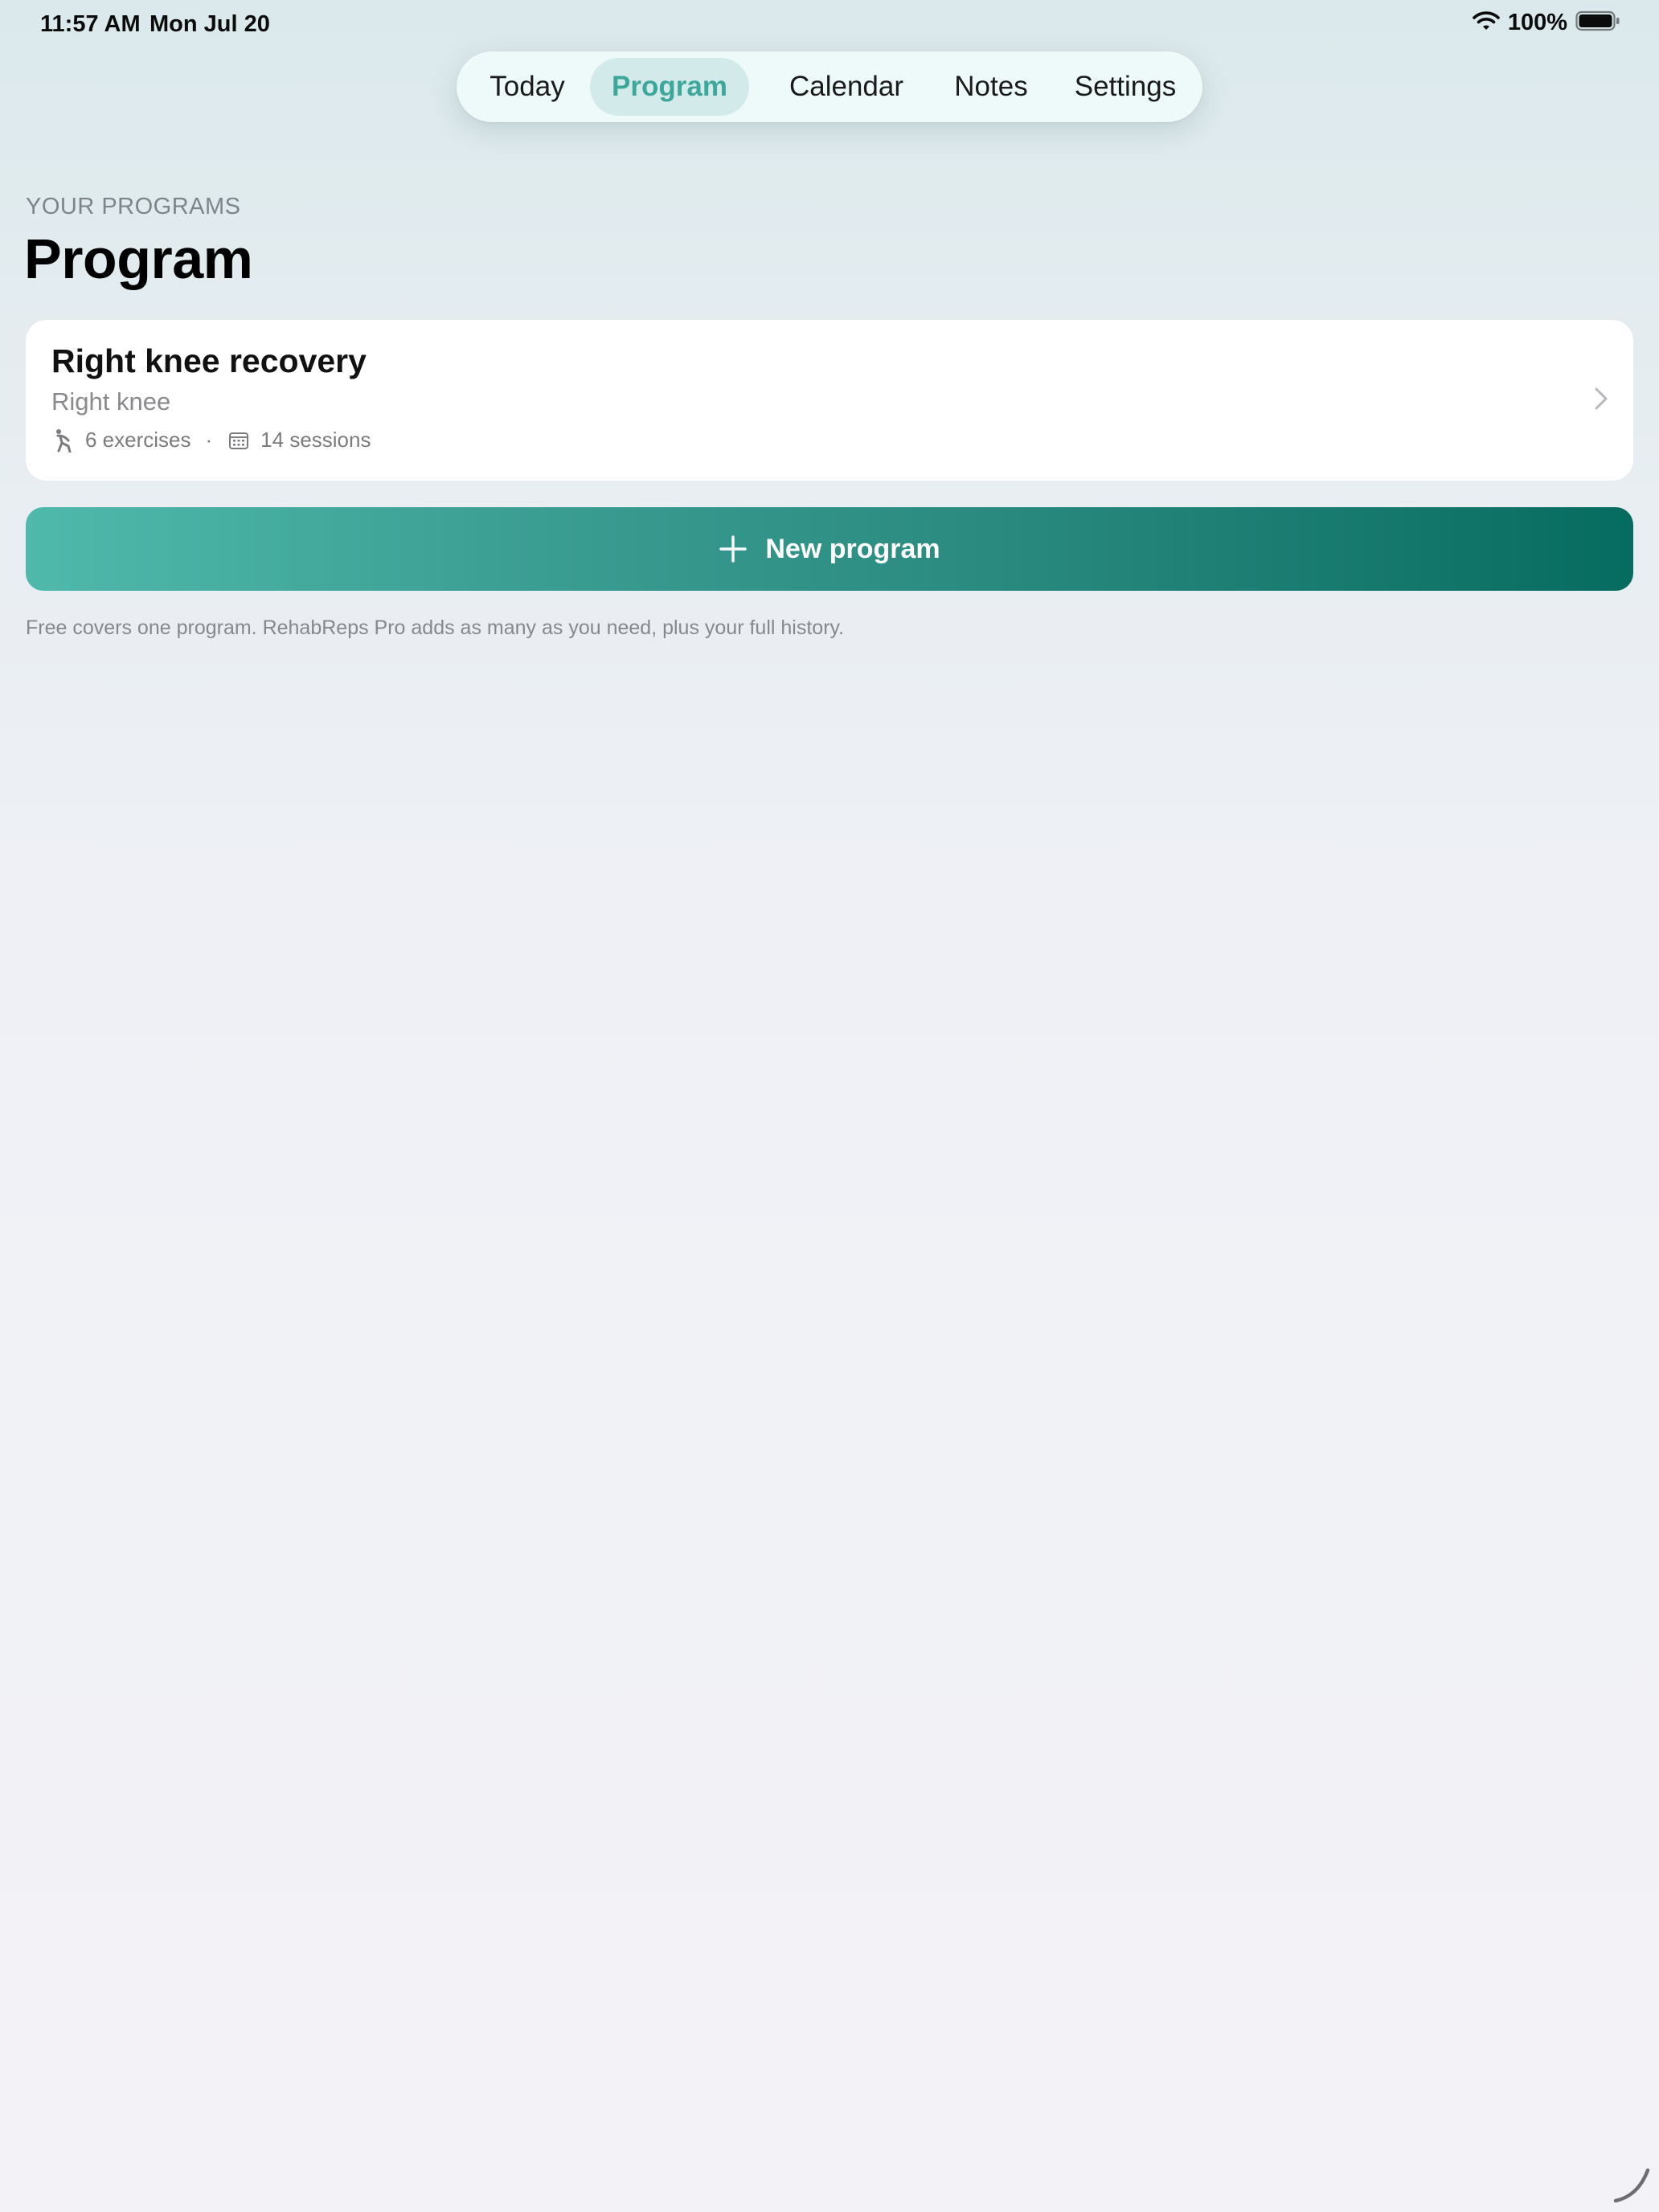 This screenshot has width=1659, height=2212. What do you see at coordinates (1632, 2185) in the screenshot?
I see `corner-resize-handle-icon` at bounding box center [1632, 2185].